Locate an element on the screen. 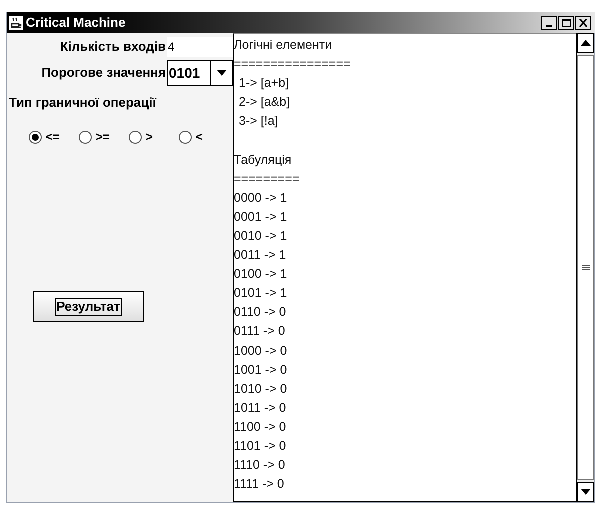 This screenshot has height=506, width=595. close-icon is located at coordinates (583, 22).